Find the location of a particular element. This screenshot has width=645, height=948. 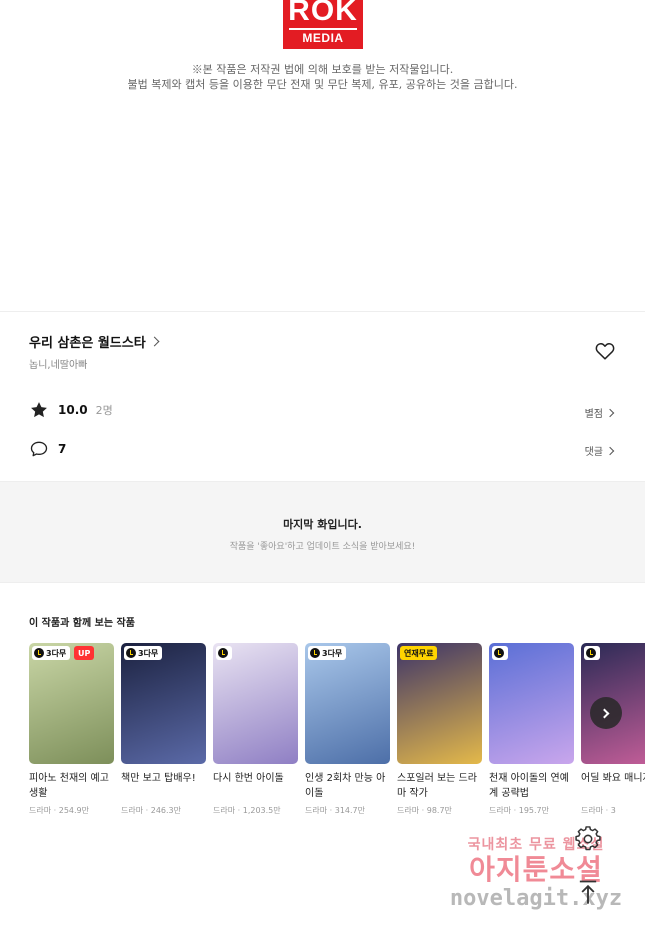

cover-thumbnail: 연재무료 is located at coordinates (439, 703).